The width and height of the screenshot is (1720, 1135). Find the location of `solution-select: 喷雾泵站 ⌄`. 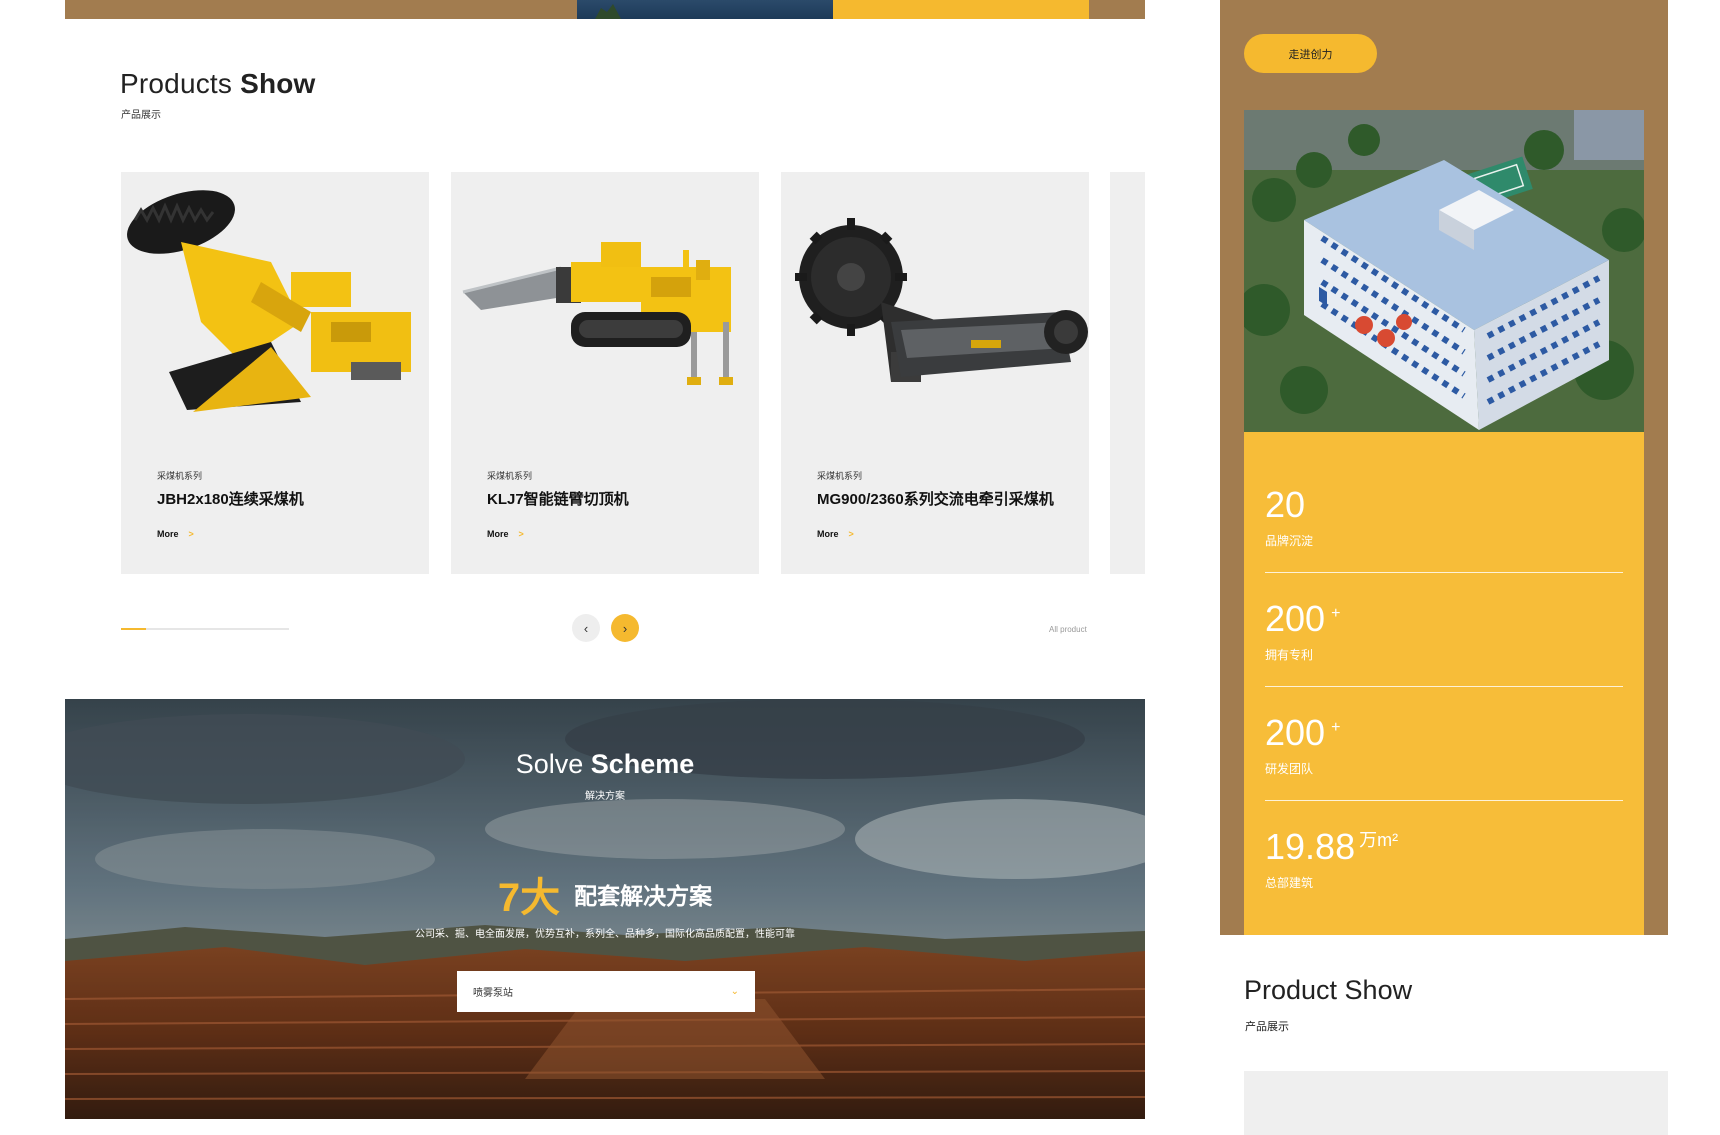

solution-select: 喷雾泵站 ⌄ is located at coordinates (606, 991).